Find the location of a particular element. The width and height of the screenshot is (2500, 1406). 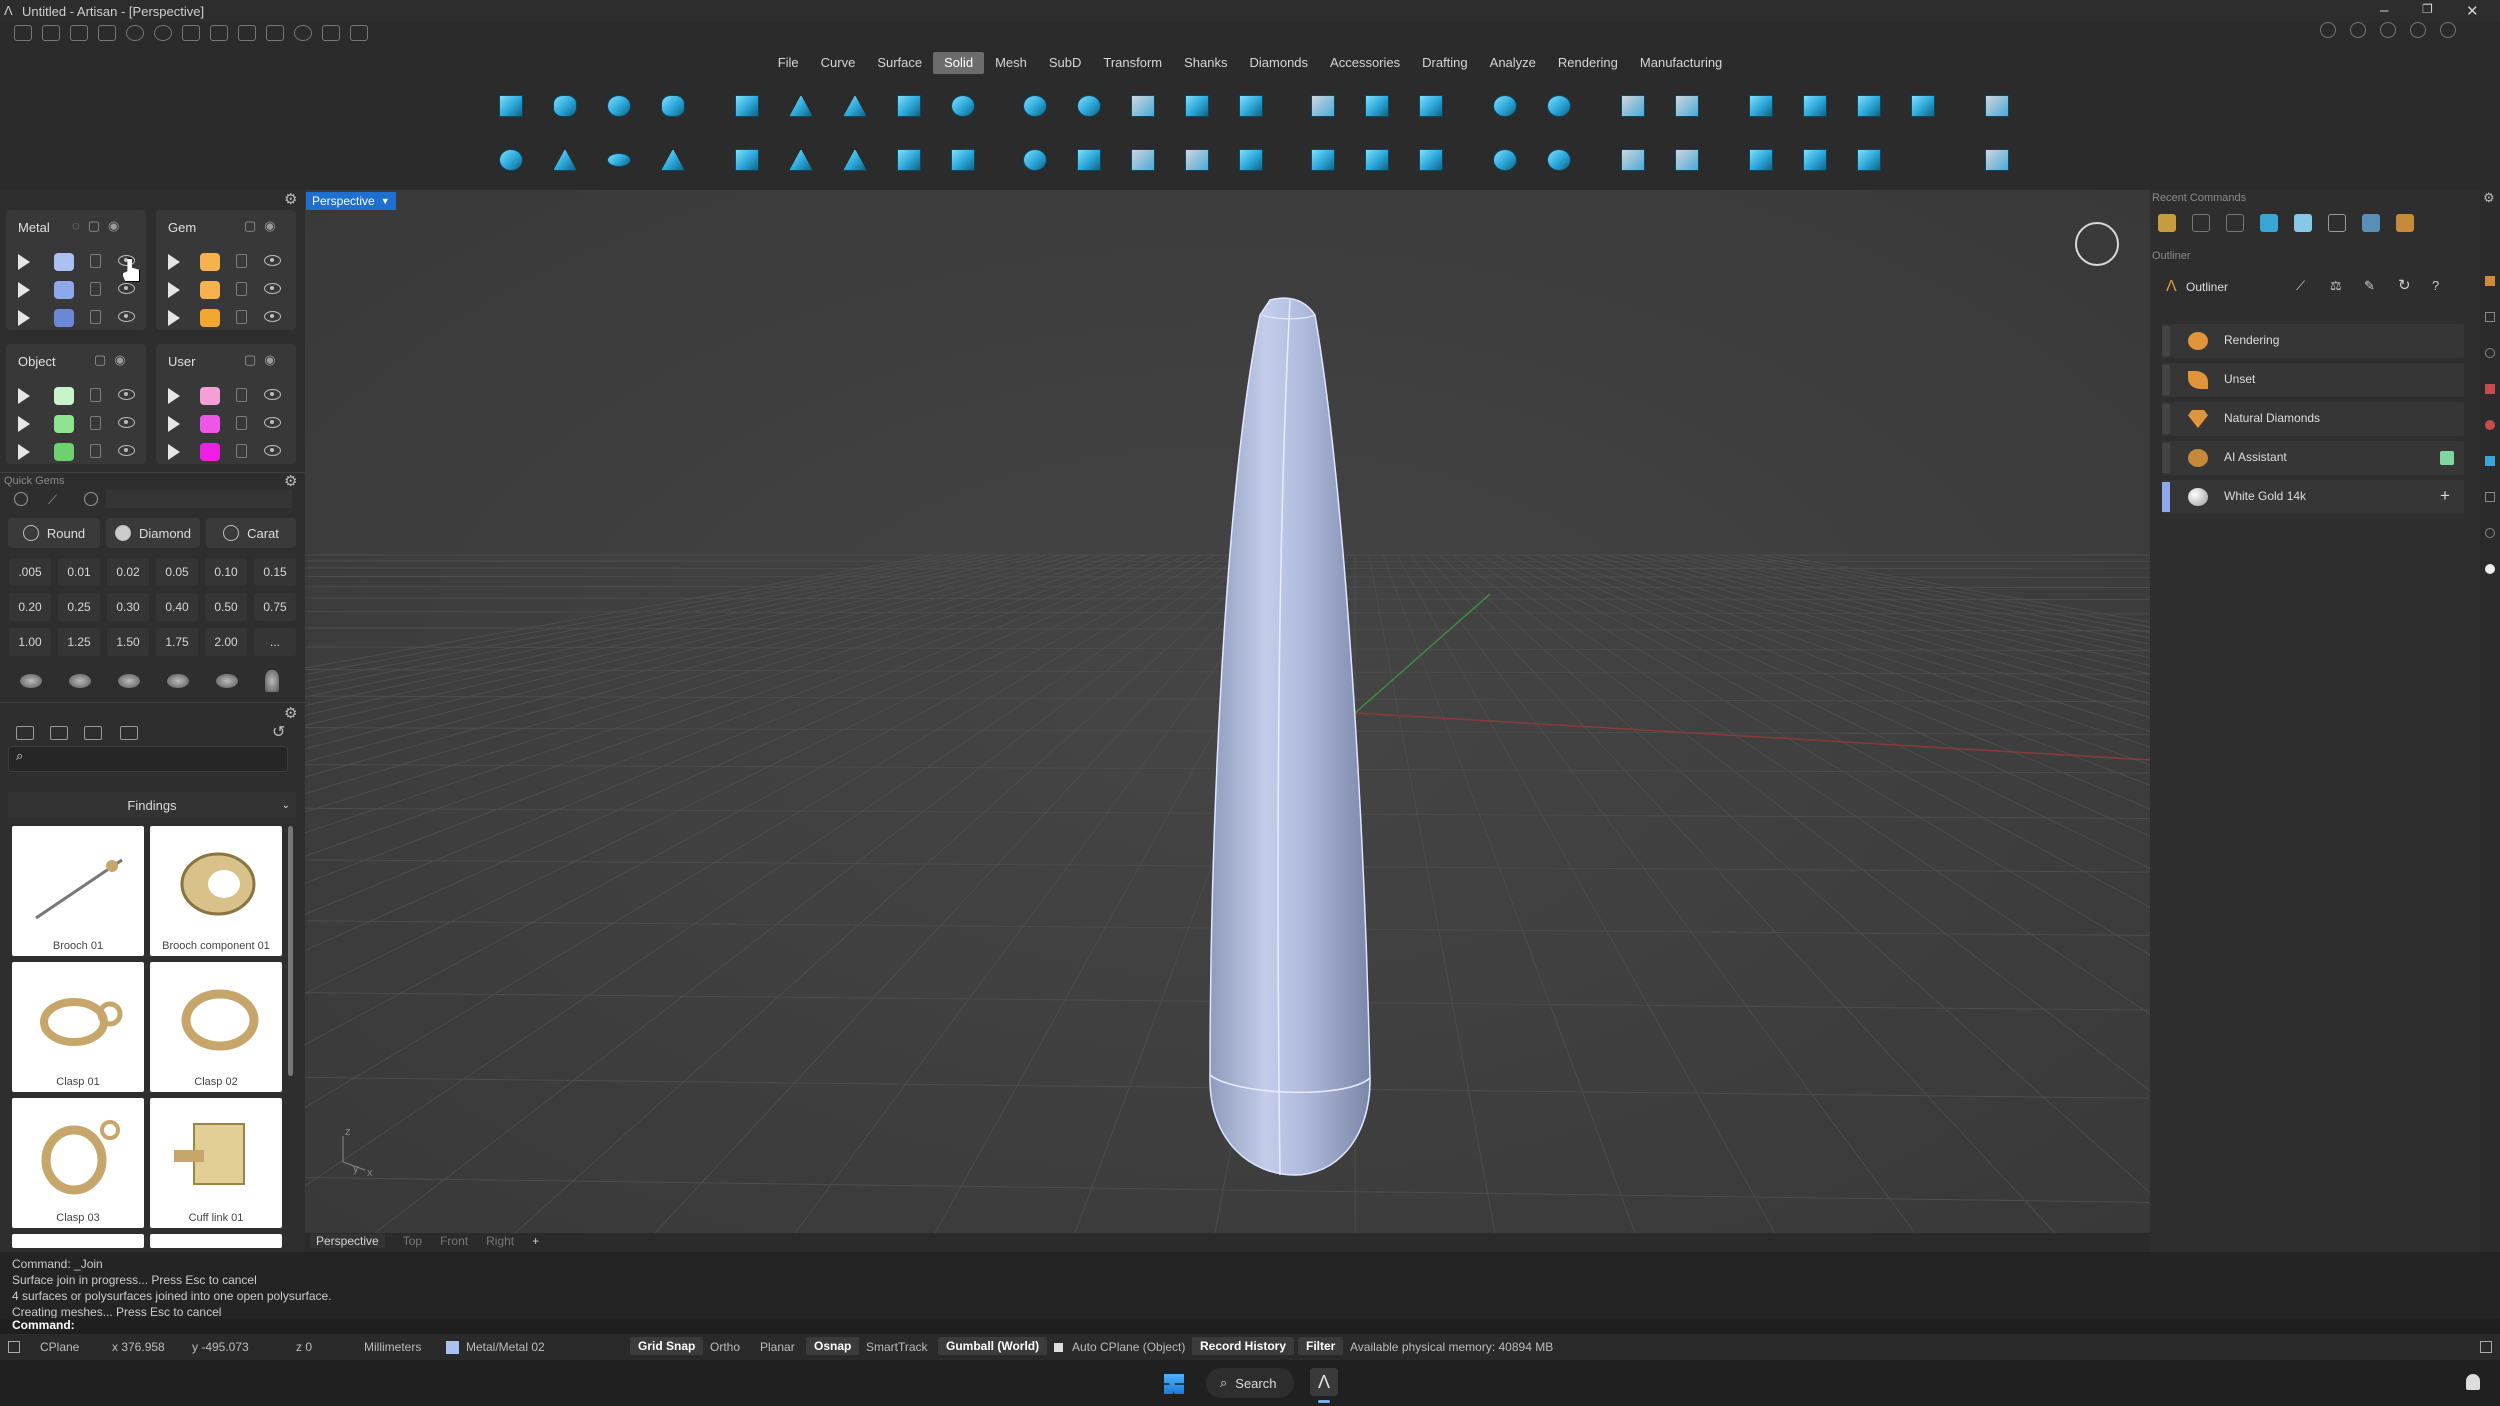

library-grid-icon is located at coordinates (129, 733).